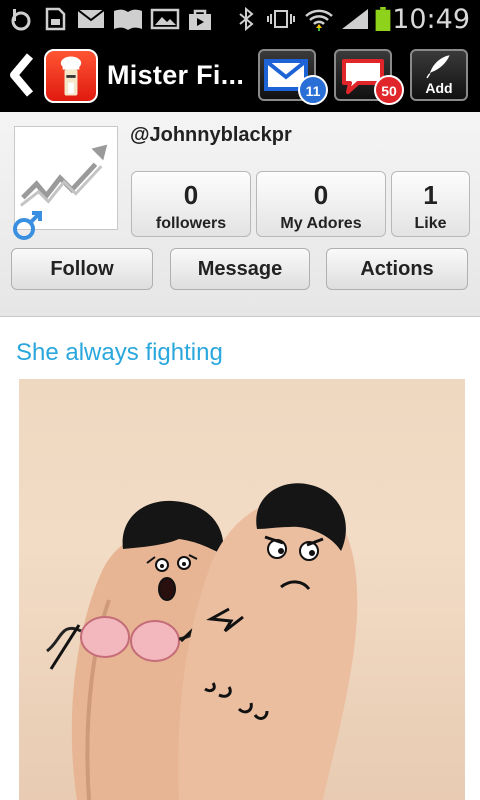 The image size is (480, 800). What do you see at coordinates (293, 77) in the screenshot?
I see `messages-button: 11` at bounding box center [293, 77].